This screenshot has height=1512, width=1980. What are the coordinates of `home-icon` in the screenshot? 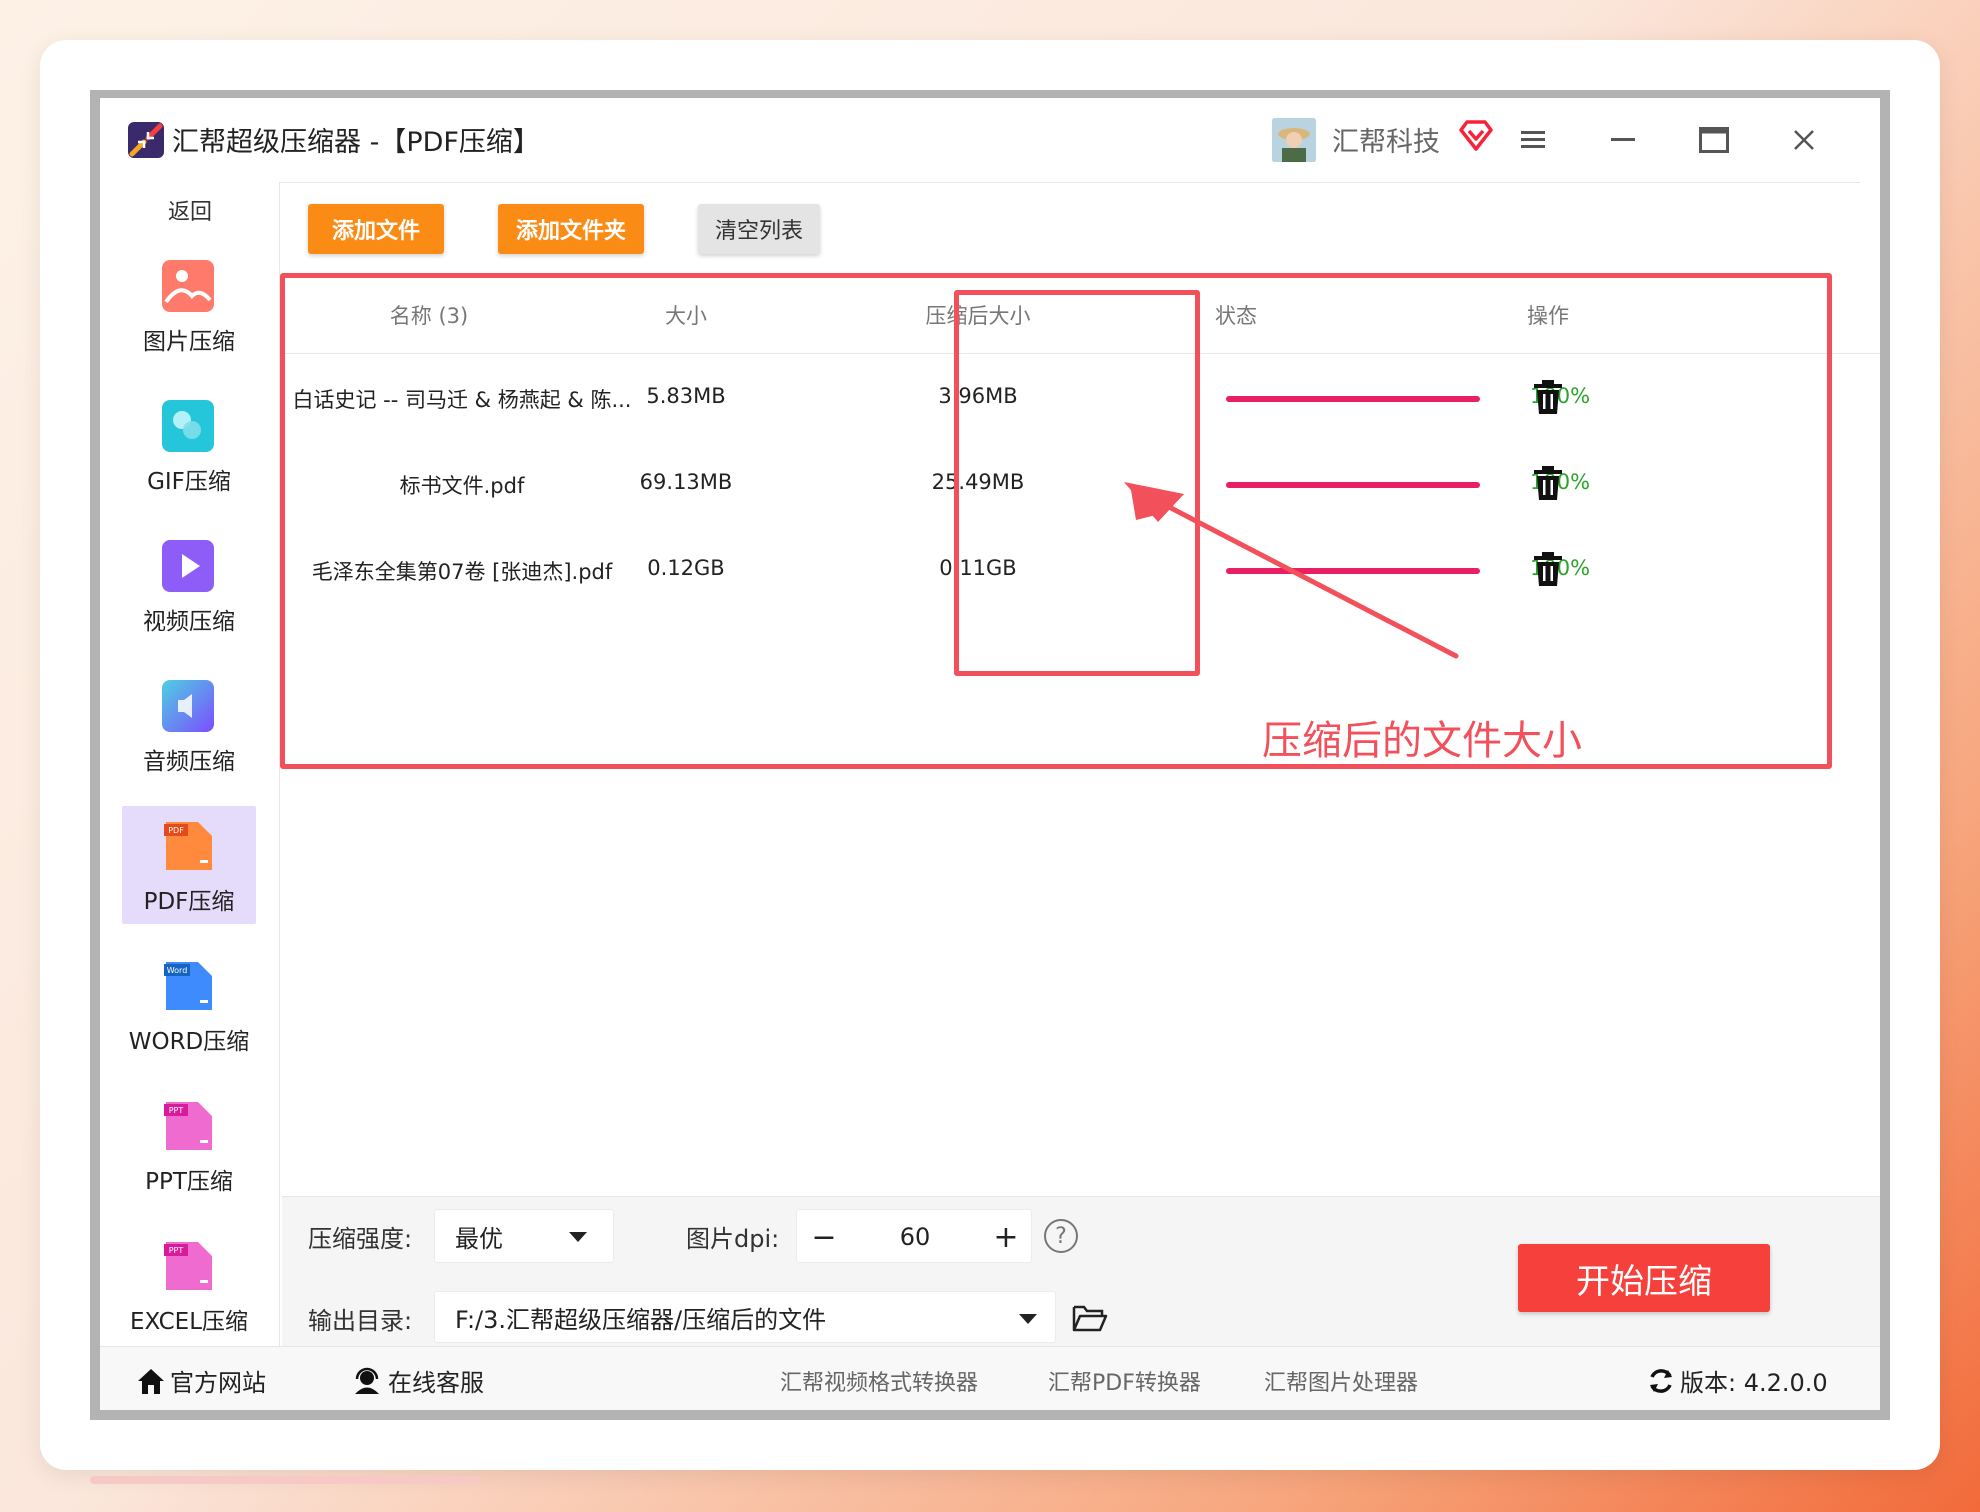 It's located at (151, 1381).